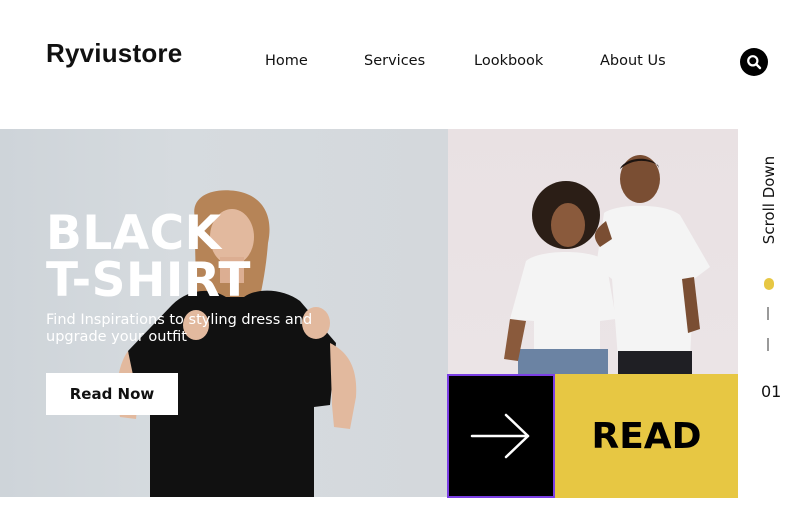  I want to click on arrow-button, so click(501, 436).